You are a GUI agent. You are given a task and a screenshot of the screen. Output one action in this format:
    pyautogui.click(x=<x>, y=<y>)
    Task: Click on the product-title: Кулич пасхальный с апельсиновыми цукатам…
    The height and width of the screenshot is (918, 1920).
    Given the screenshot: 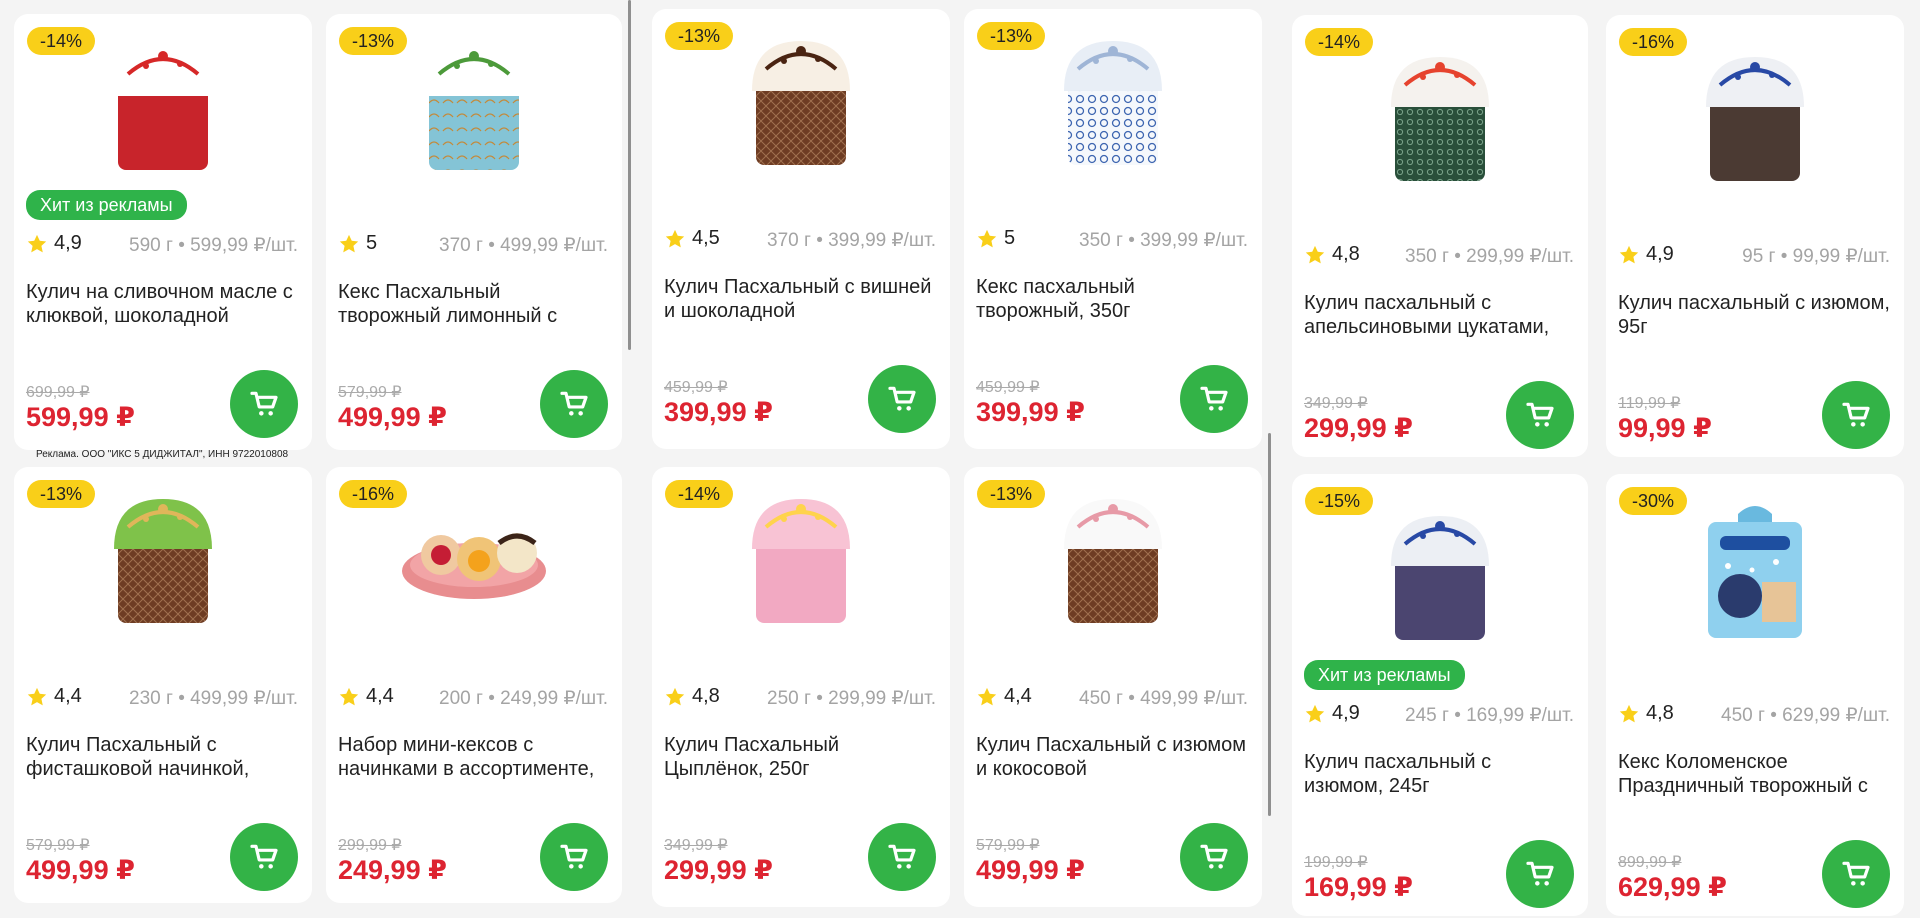 What is the action you would take?
    pyautogui.click(x=1439, y=315)
    